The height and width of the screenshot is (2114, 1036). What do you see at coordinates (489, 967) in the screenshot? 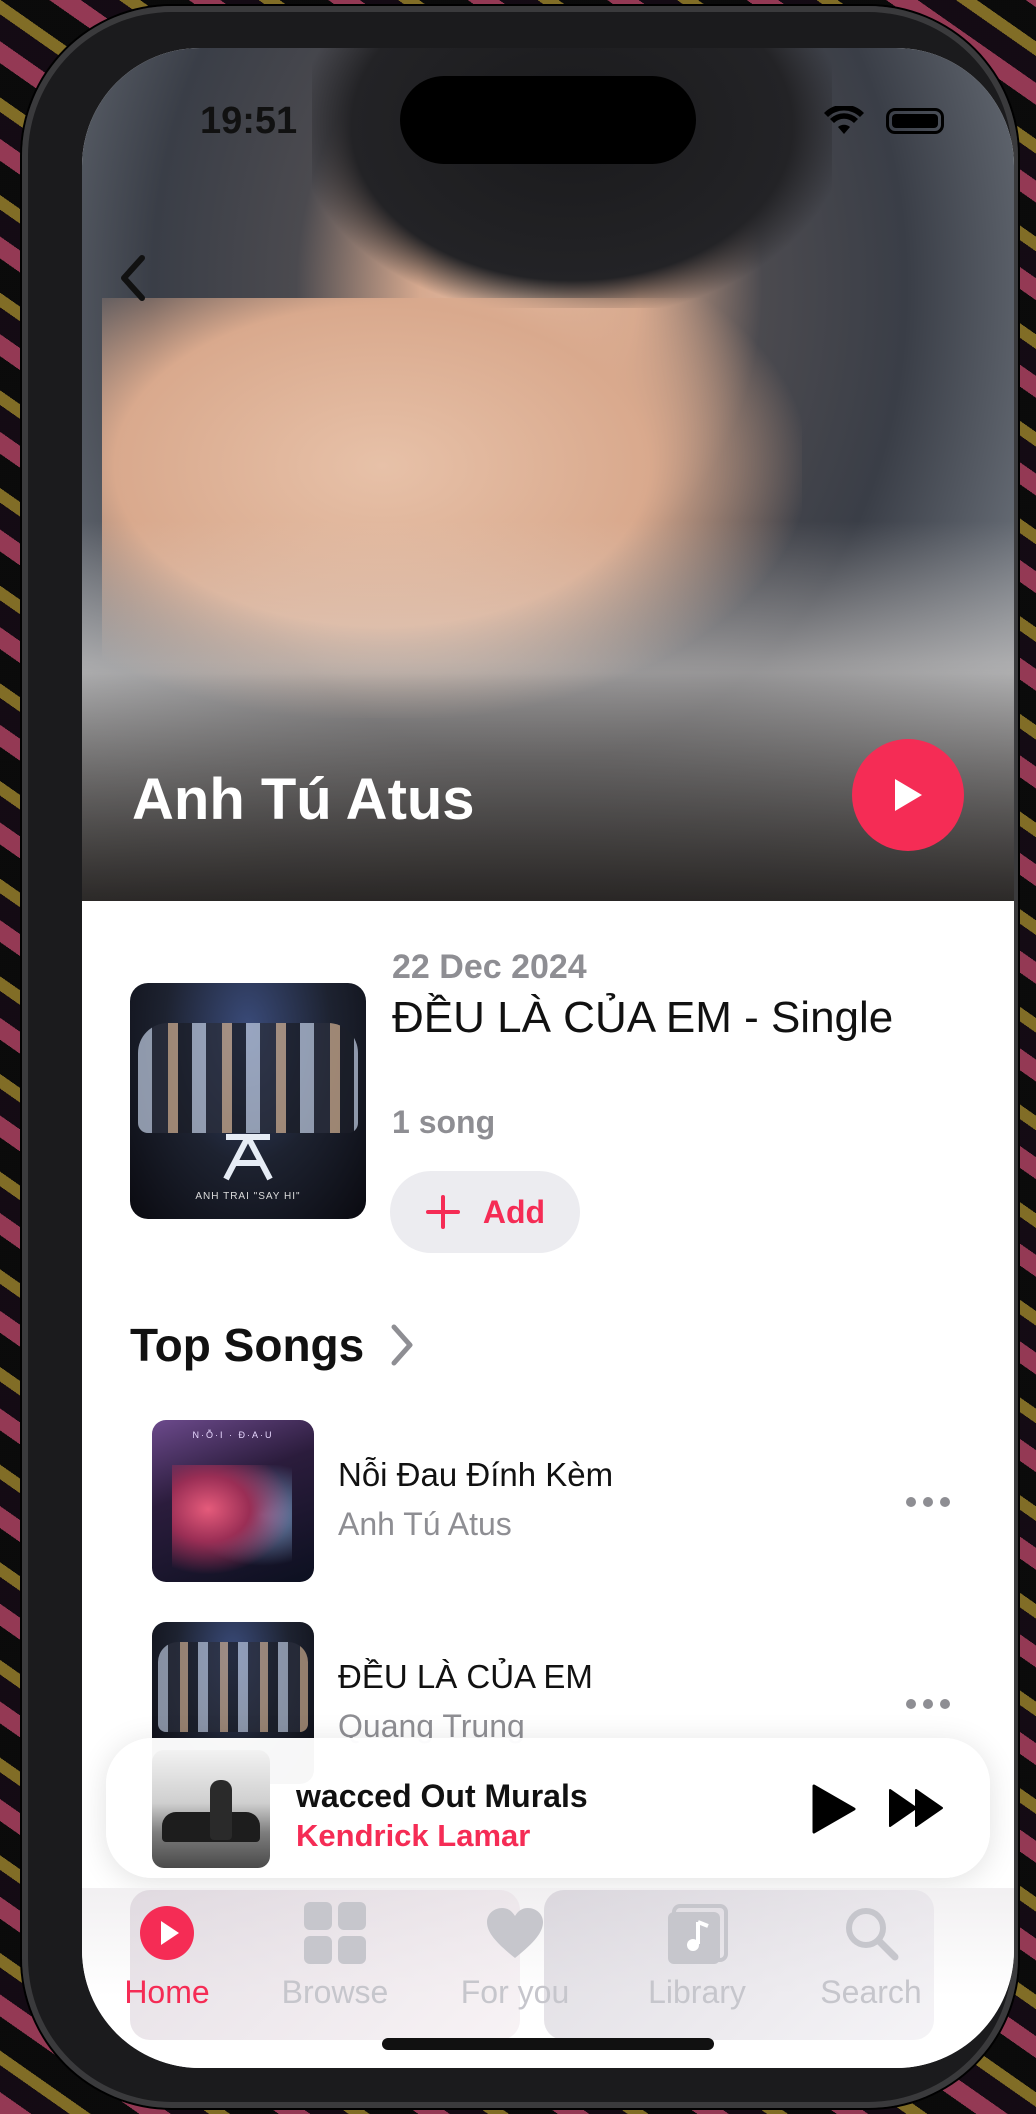
I see `release-date: 22 Dec 2024` at bounding box center [489, 967].